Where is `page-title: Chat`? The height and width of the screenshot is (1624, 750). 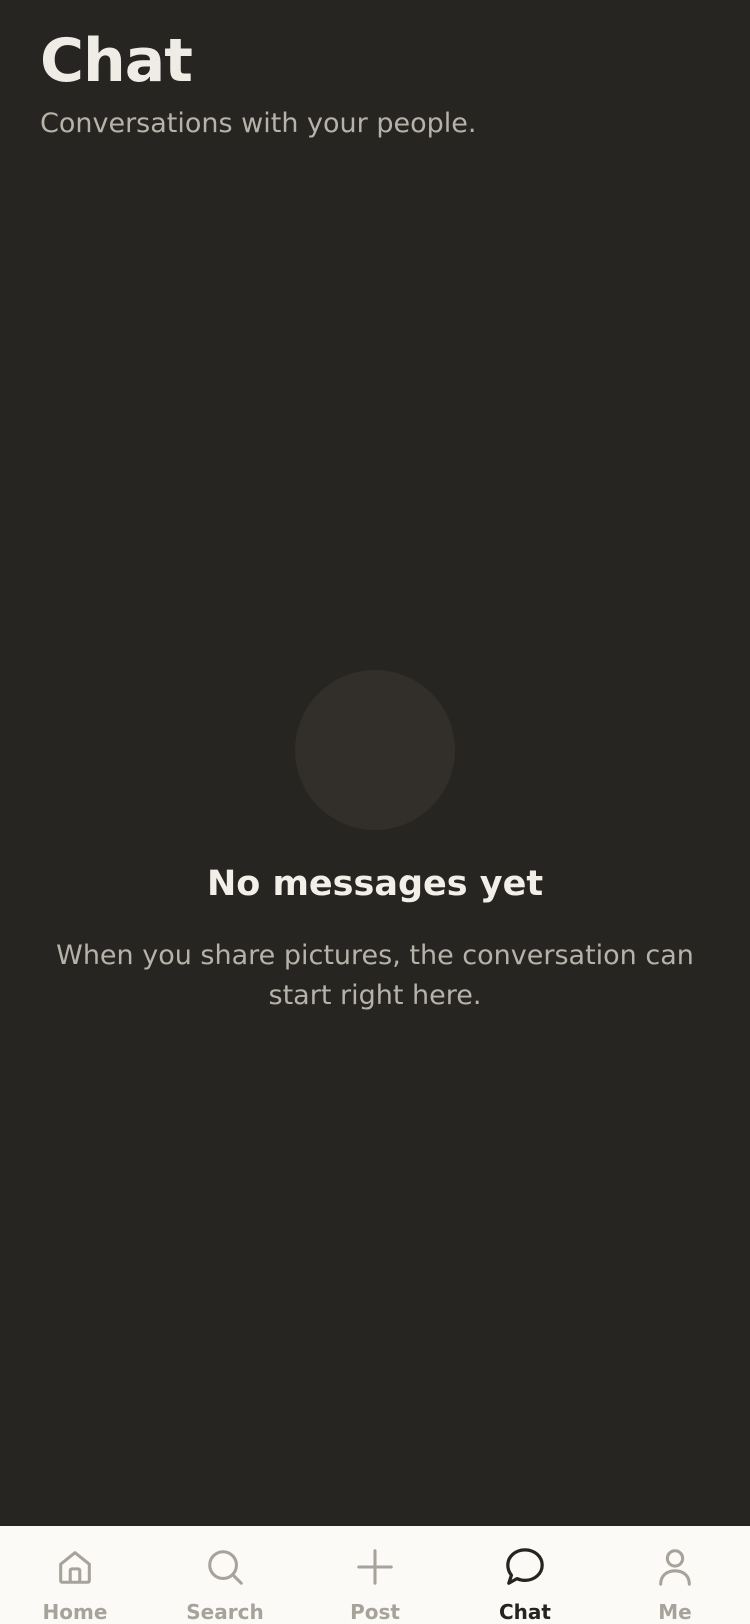 page-title: Chat is located at coordinates (116, 61).